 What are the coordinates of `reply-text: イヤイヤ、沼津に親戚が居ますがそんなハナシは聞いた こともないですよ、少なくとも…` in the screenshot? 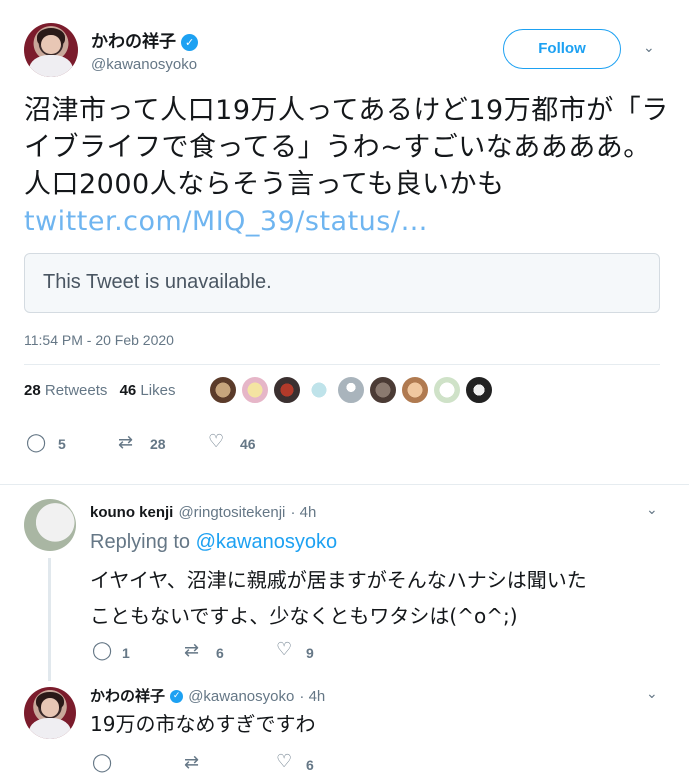 It's located at (338, 598).